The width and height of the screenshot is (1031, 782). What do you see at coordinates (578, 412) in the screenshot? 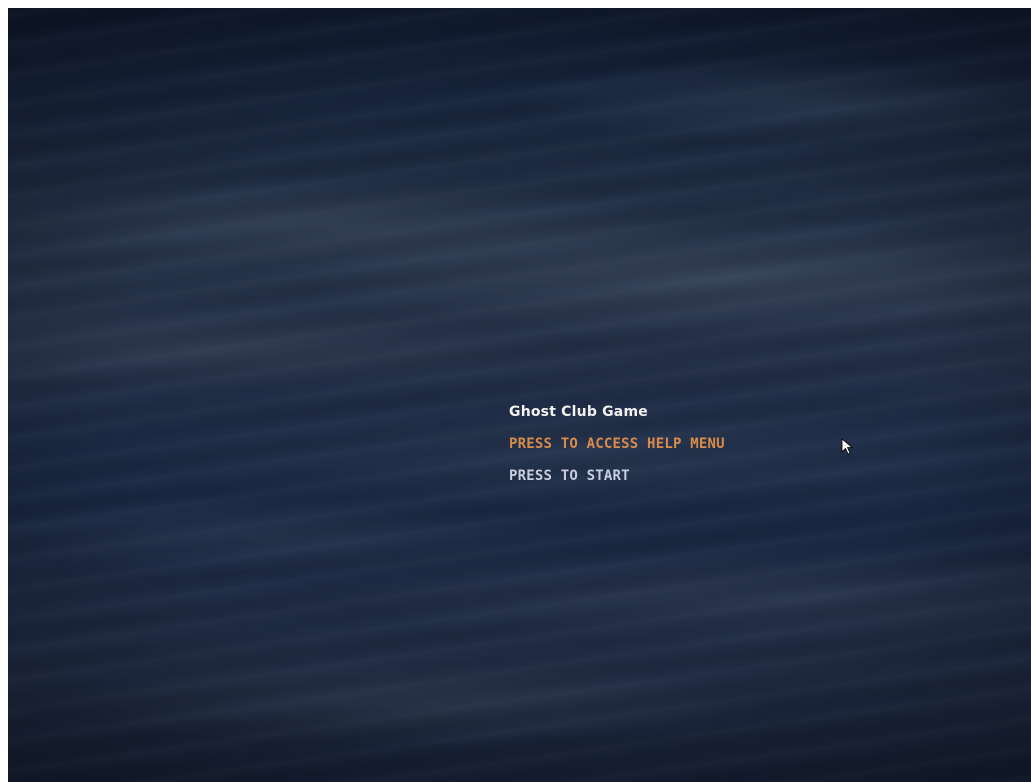
I see `game-title: Ghost Club Game` at bounding box center [578, 412].